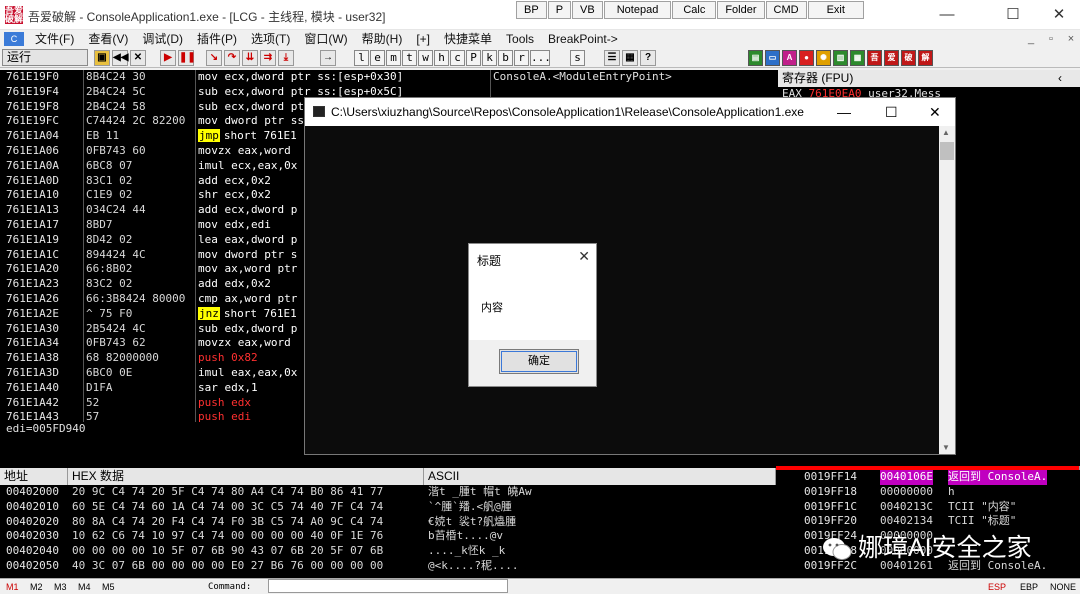 Image resolution: width=1080 pixels, height=594 pixels. What do you see at coordinates (755, 58) in the screenshot?
I see `plugin-icon-1: ▤` at bounding box center [755, 58].